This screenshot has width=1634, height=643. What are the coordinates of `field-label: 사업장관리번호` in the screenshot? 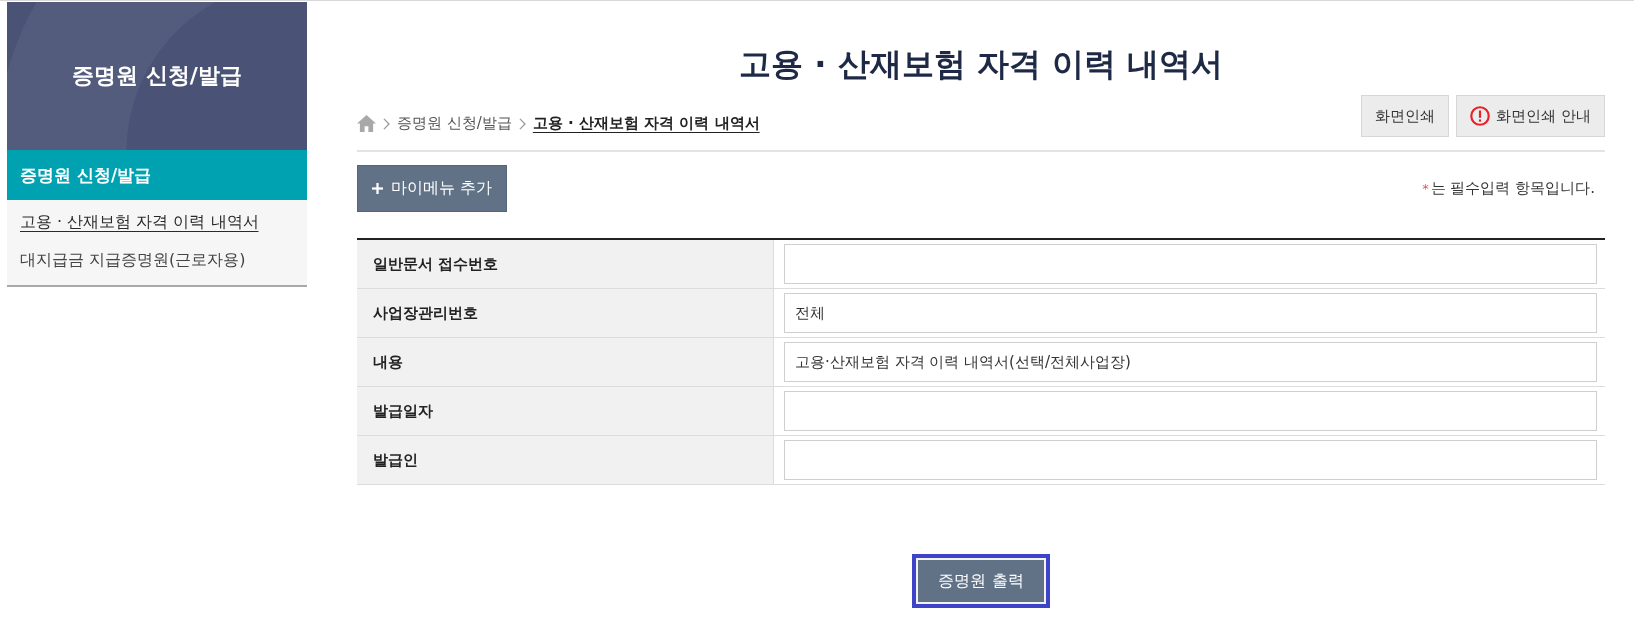 It's located at (565, 313).